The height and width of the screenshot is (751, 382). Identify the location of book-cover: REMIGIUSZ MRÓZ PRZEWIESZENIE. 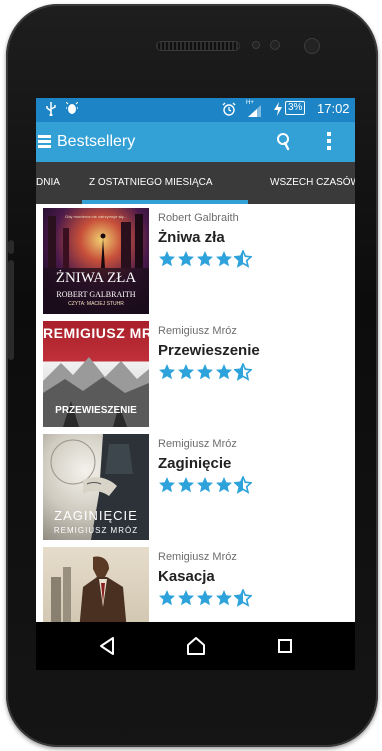
(96, 374).